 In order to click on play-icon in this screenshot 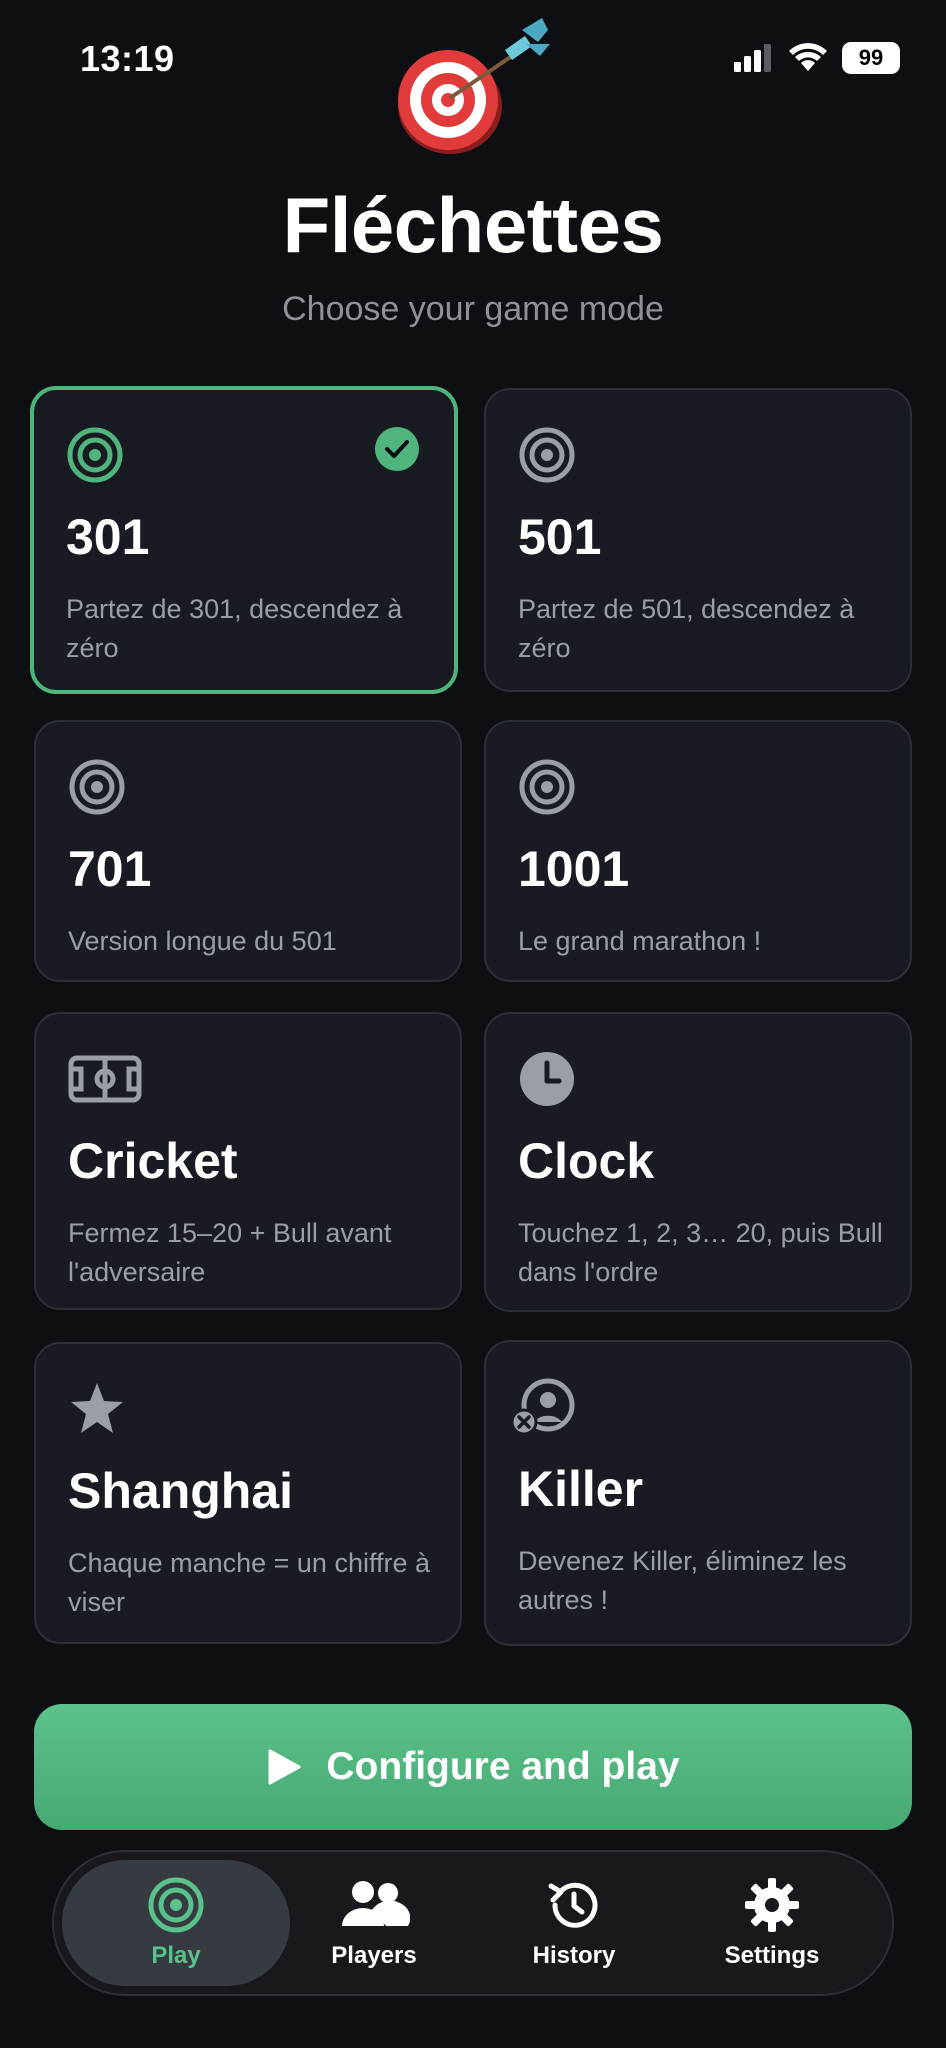, I will do `click(284, 1767)`.